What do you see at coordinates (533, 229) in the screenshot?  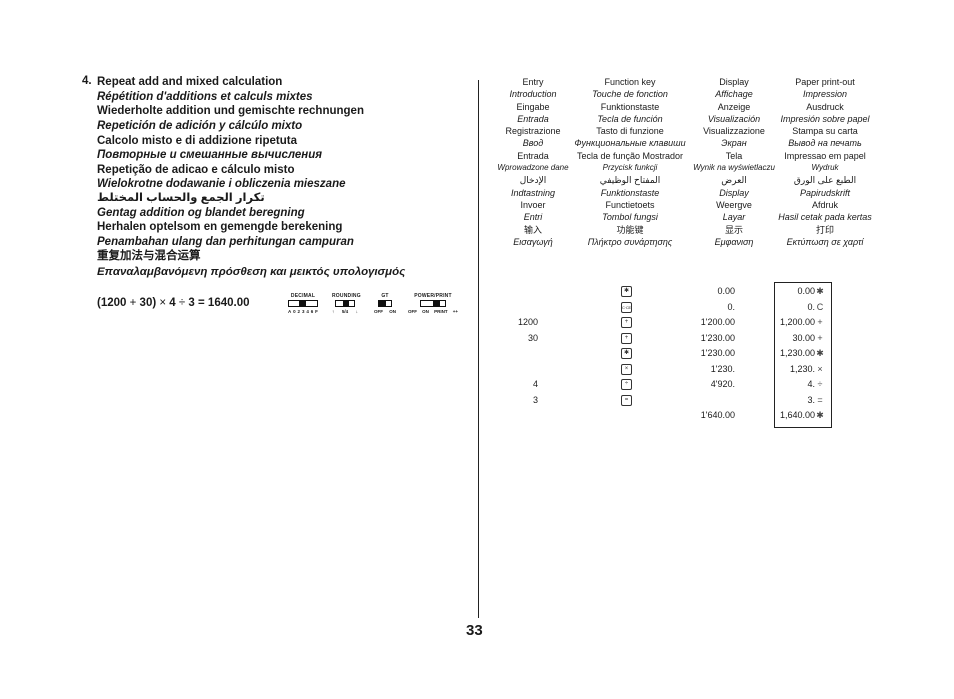 I see `header-entry: 输入` at bounding box center [533, 229].